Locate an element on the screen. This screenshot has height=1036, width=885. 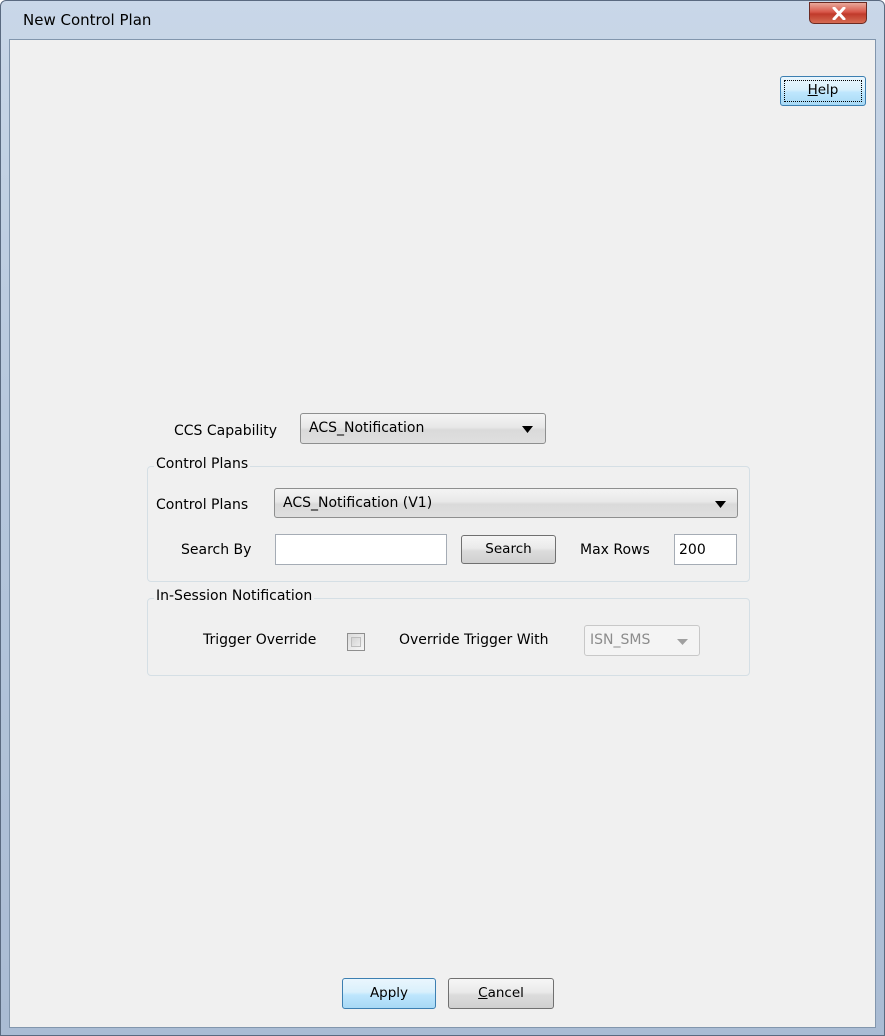
search-by-input is located at coordinates (361, 549).